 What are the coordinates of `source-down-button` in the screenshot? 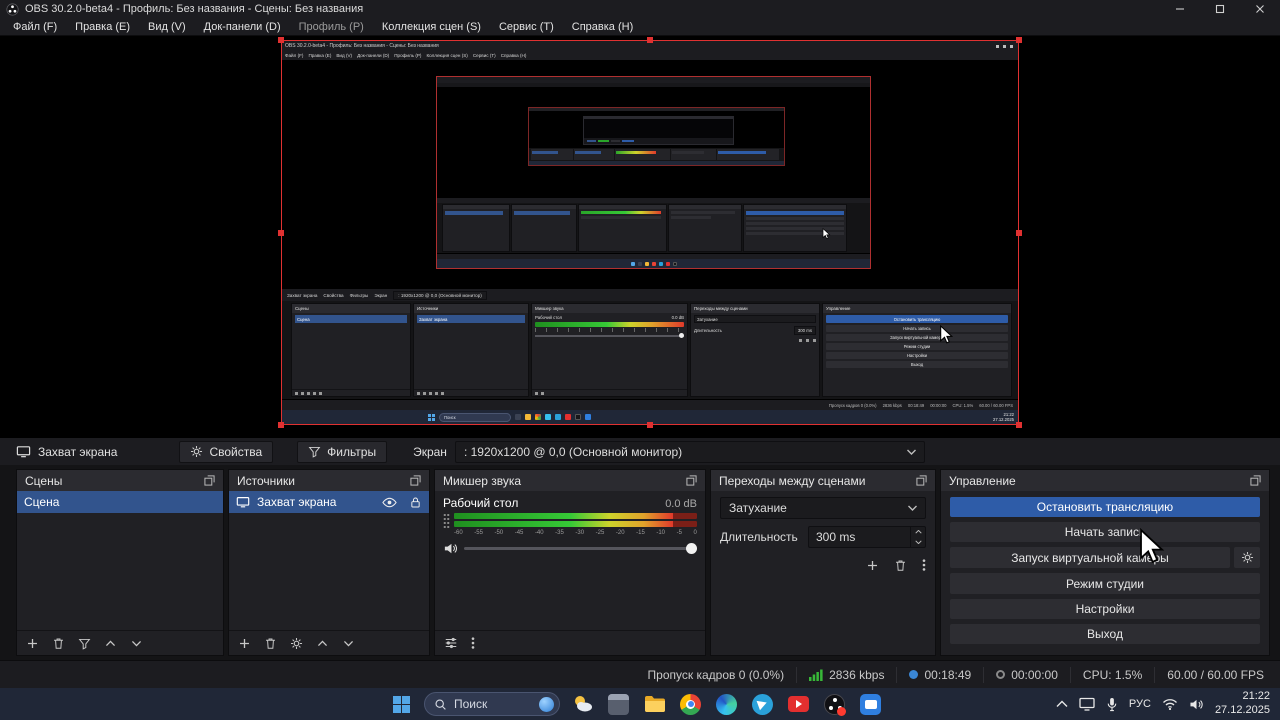 It's located at (348, 643).